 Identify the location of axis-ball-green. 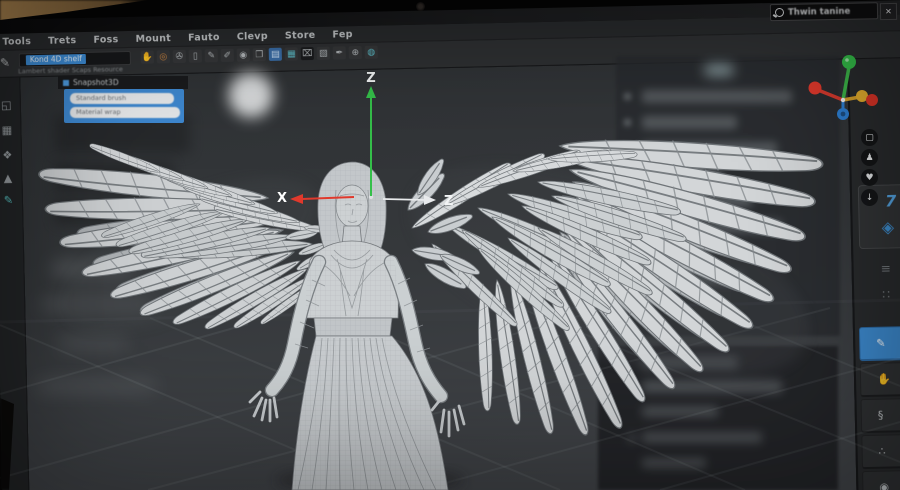
(849, 62).